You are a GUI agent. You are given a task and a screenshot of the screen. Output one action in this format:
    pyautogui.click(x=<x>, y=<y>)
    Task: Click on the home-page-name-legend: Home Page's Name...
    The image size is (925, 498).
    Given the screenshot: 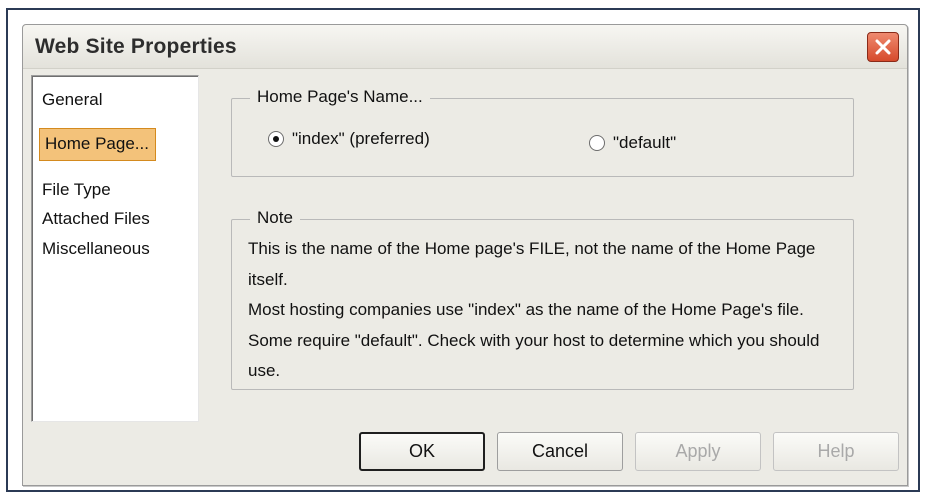 What is the action you would take?
    pyautogui.click(x=340, y=97)
    